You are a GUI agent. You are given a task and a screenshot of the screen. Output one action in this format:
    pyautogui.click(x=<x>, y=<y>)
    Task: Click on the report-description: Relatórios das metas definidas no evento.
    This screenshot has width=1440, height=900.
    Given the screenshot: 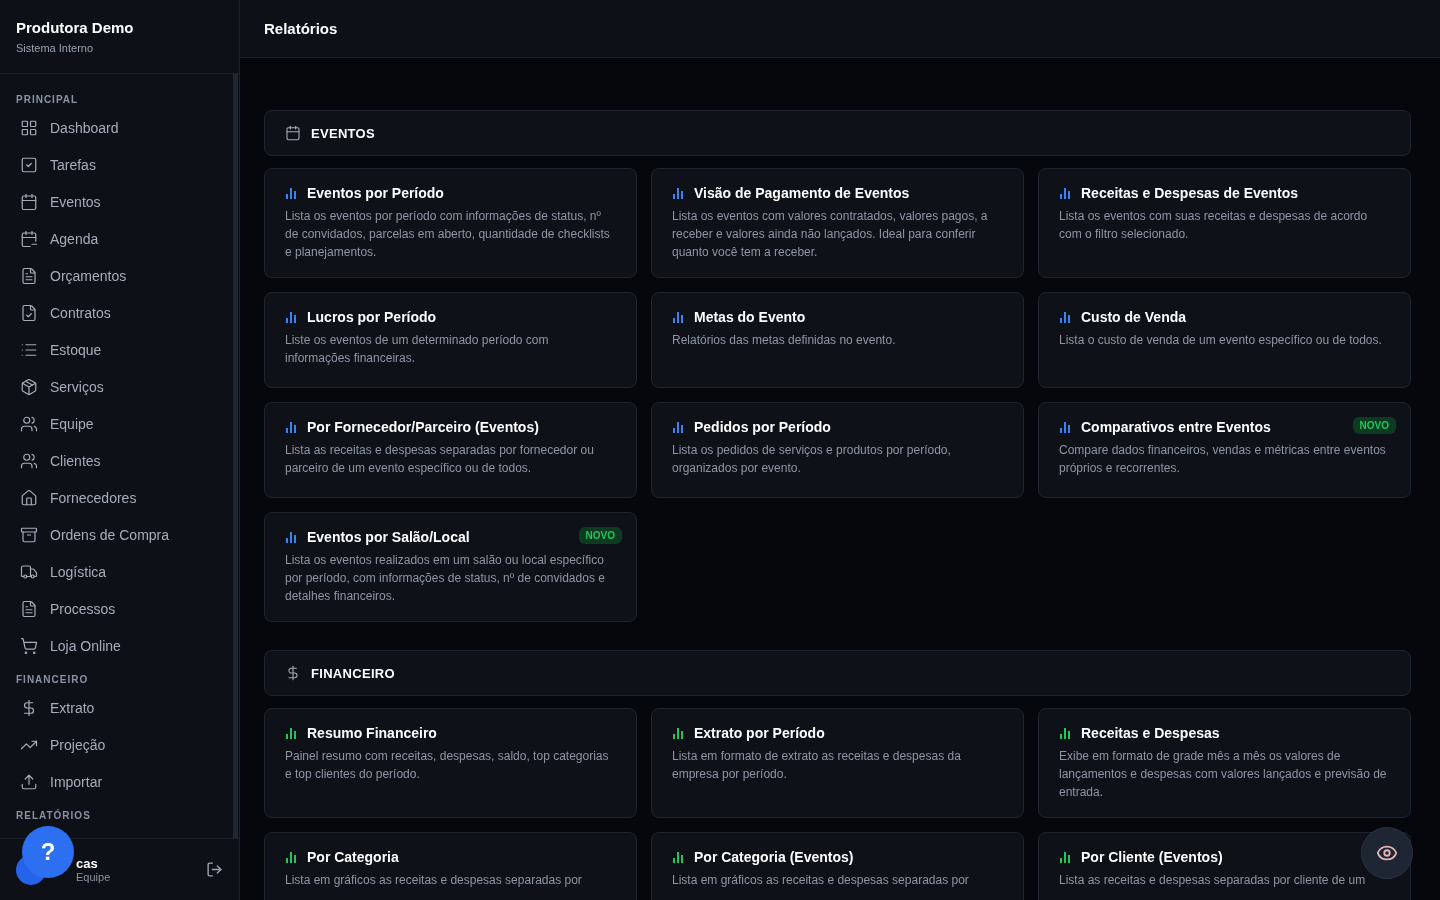 What is the action you would take?
    pyautogui.click(x=784, y=340)
    